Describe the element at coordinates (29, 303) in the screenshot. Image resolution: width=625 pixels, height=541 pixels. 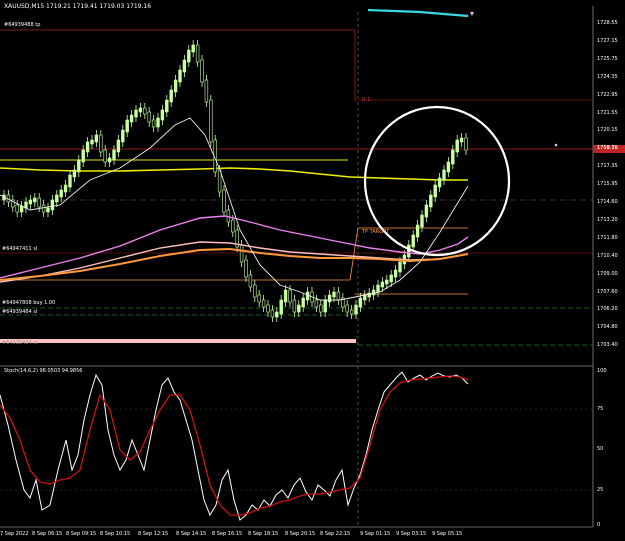
I see `order-buy-label: #64947808 buy 1.00` at that location.